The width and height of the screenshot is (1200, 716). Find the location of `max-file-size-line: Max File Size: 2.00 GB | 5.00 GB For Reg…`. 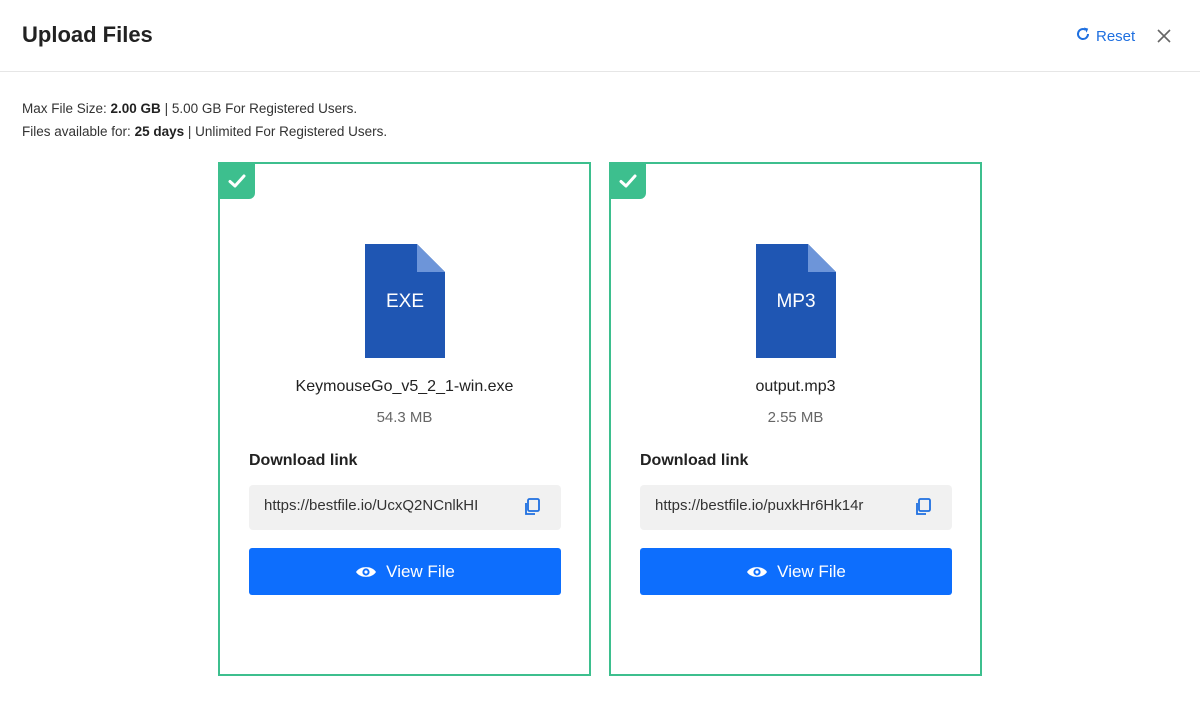

max-file-size-line: Max File Size: 2.00 GB | 5.00 GB For Reg… is located at coordinates (204, 108).